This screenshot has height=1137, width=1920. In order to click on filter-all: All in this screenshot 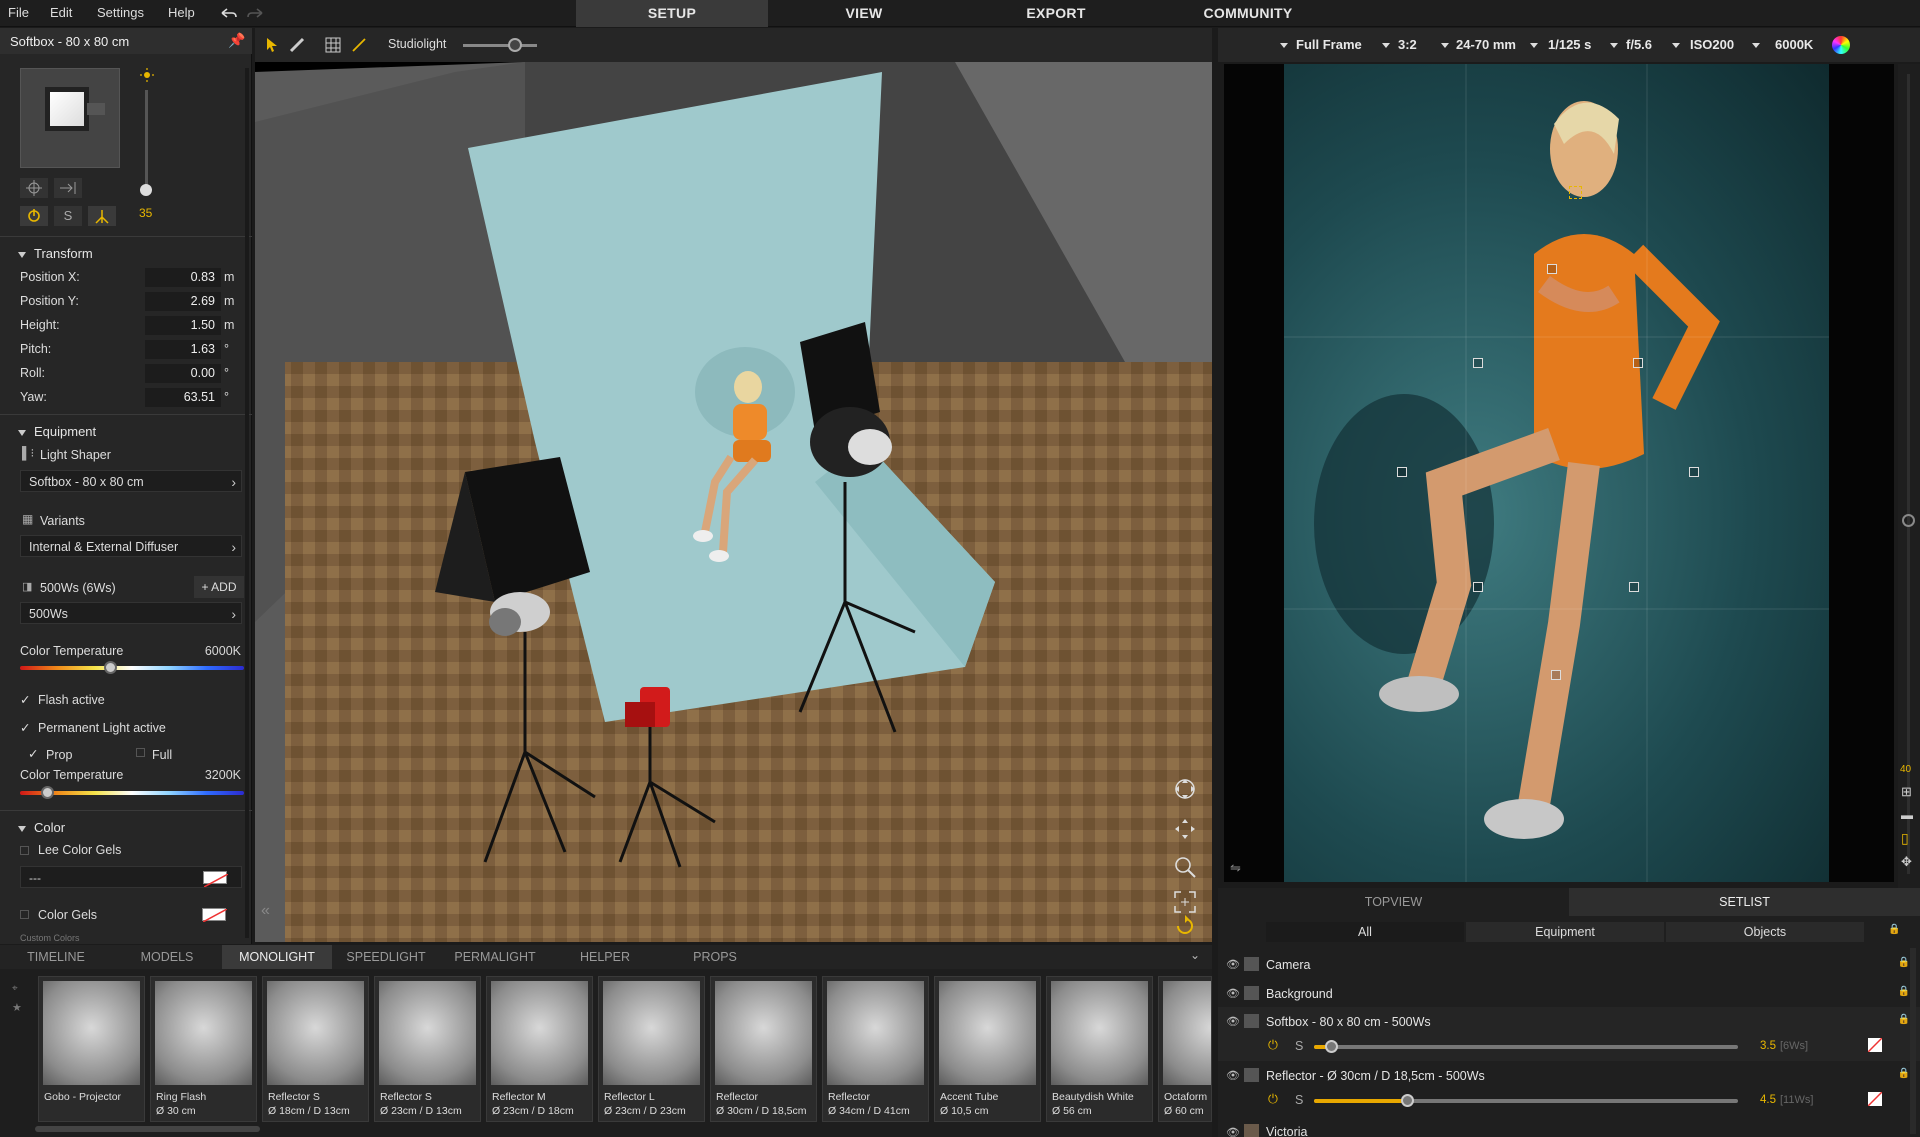, I will do `click(1365, 932)`.